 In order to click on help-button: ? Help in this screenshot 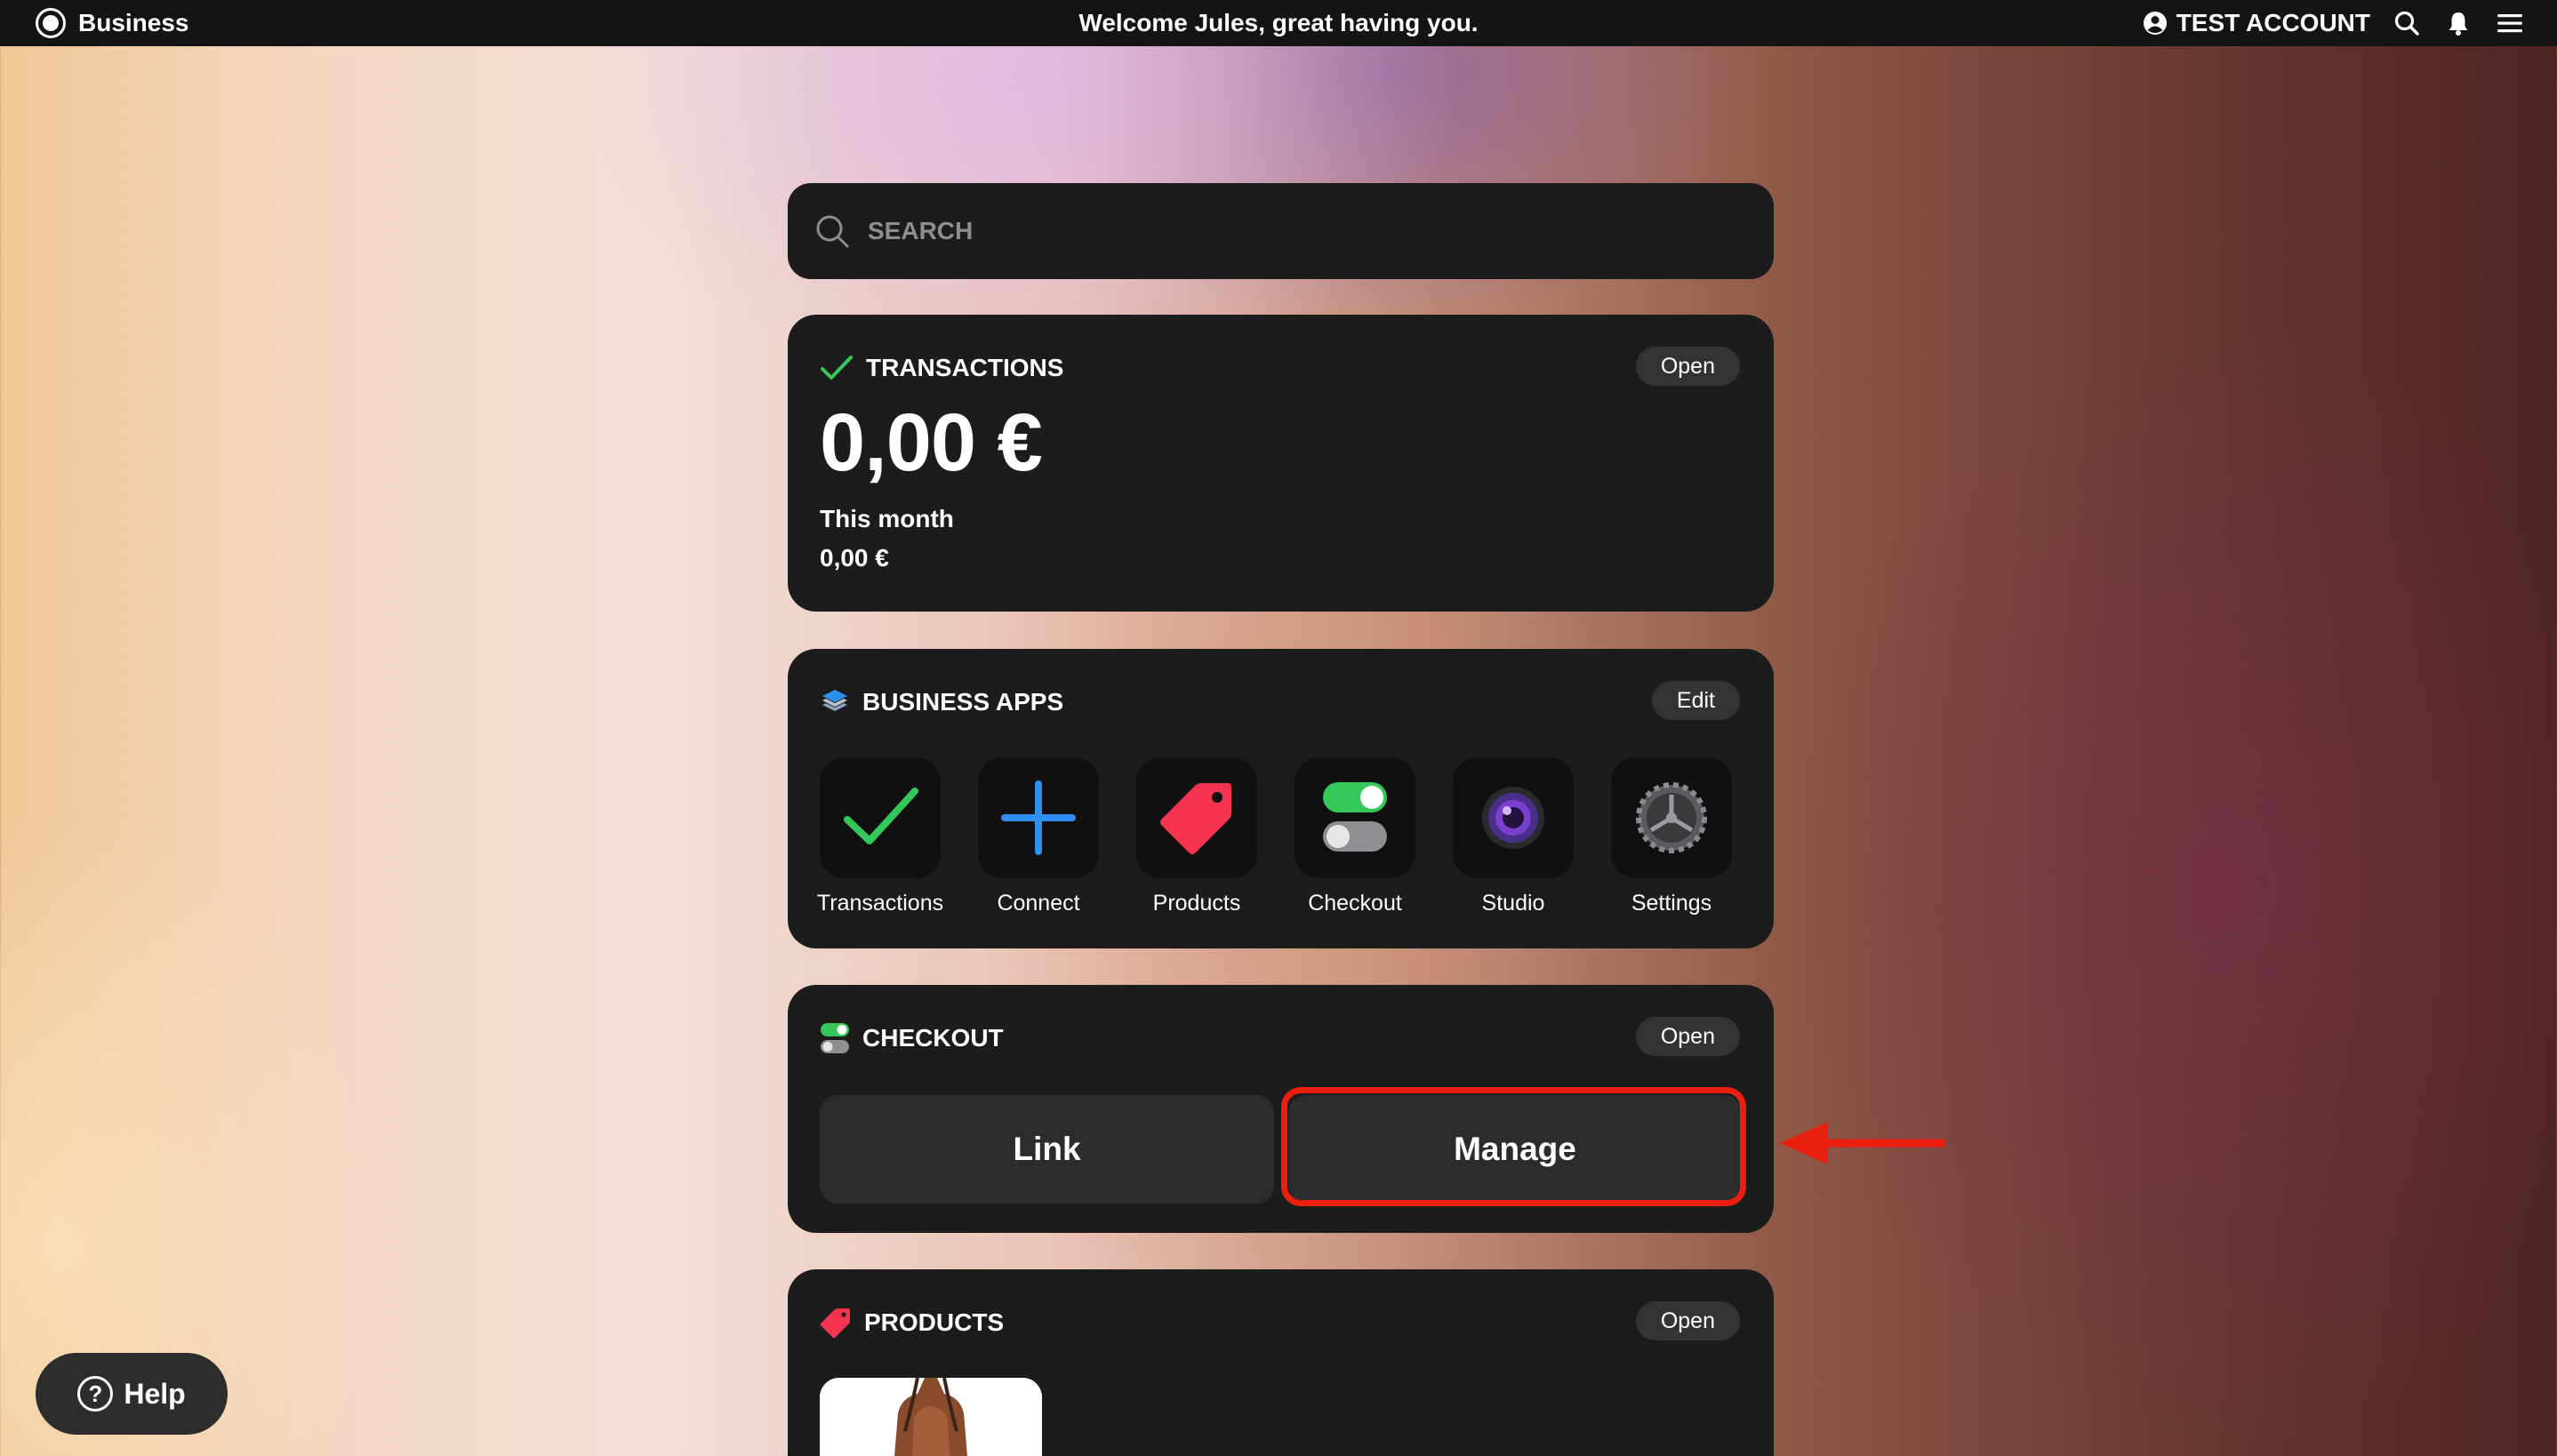, I will do `click(132, 1394)`.